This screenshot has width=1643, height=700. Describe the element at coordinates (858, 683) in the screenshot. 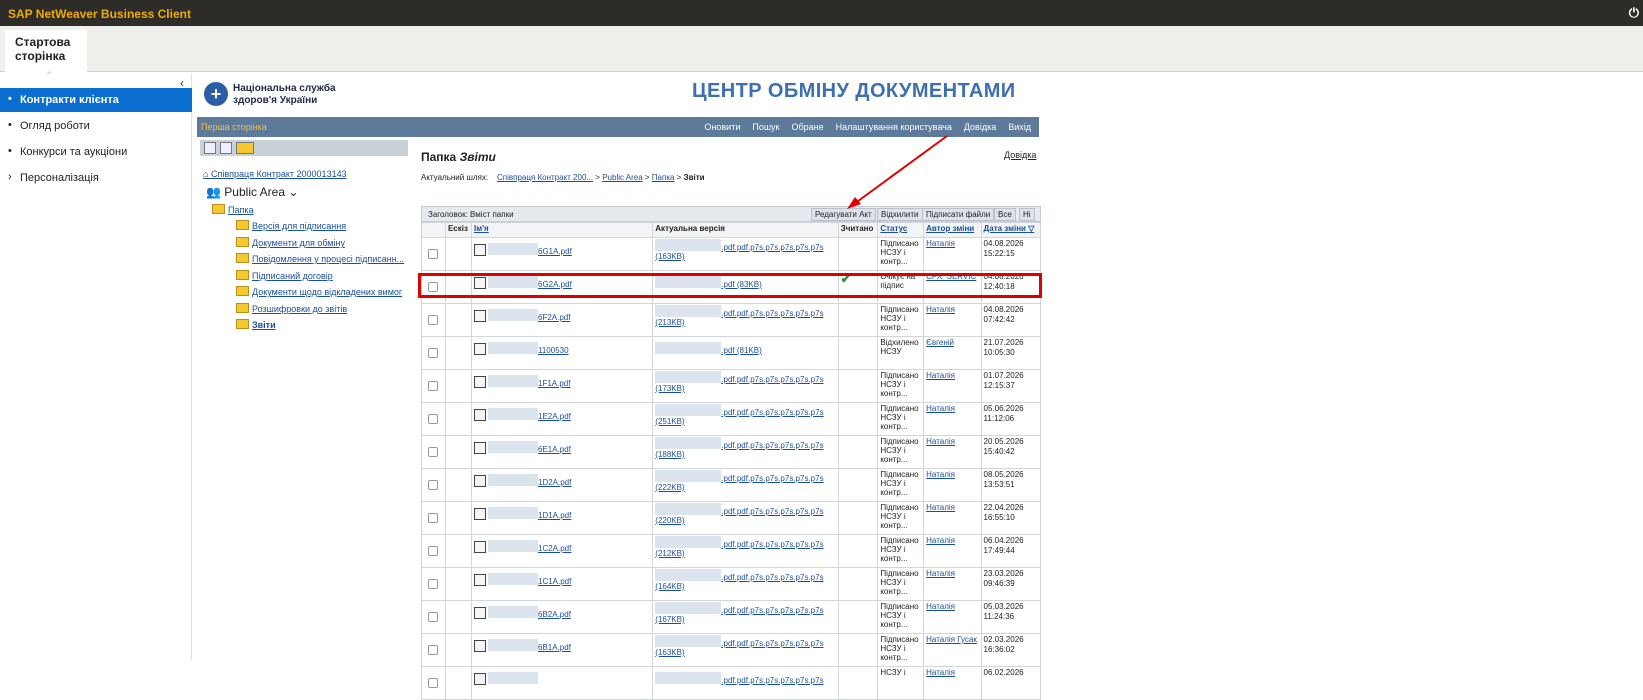

I see `read-cell` at that location.